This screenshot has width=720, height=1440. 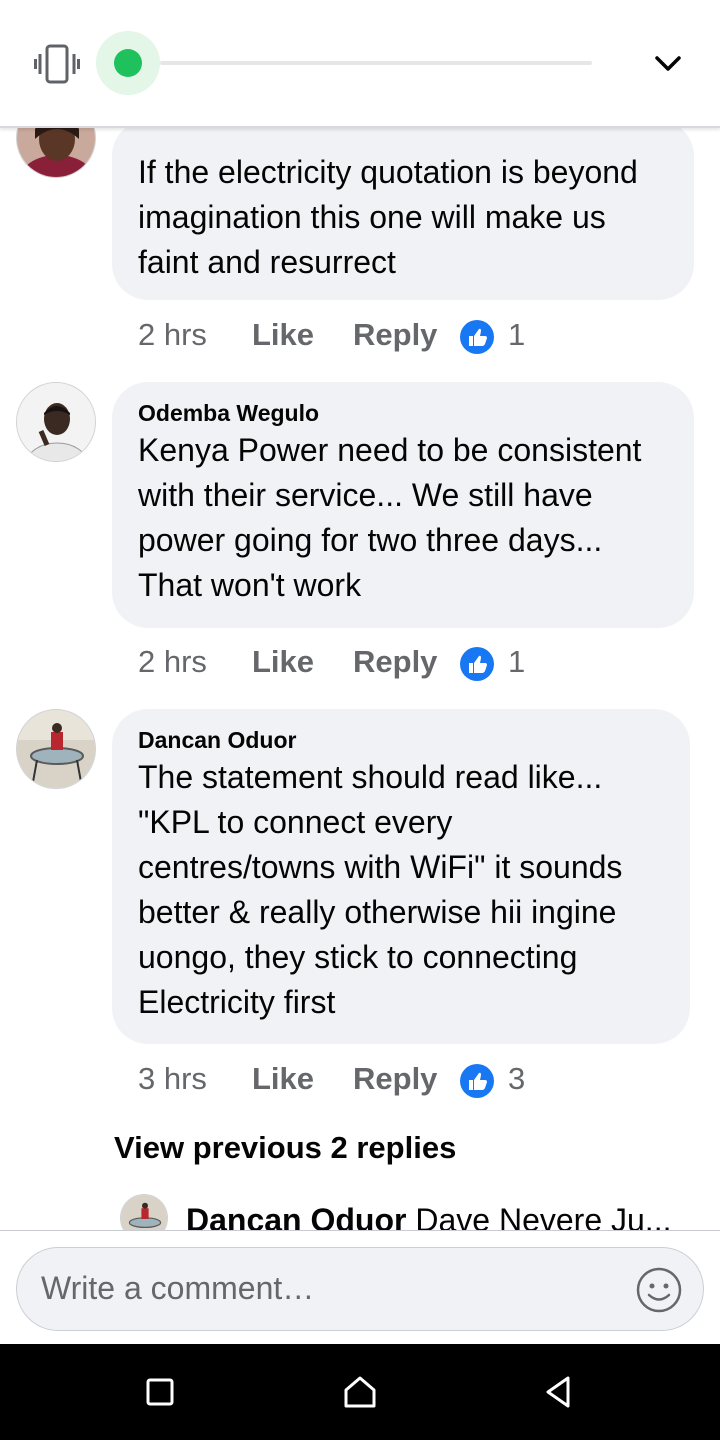 I want to click on top-bar, so click(x=360, y=64).